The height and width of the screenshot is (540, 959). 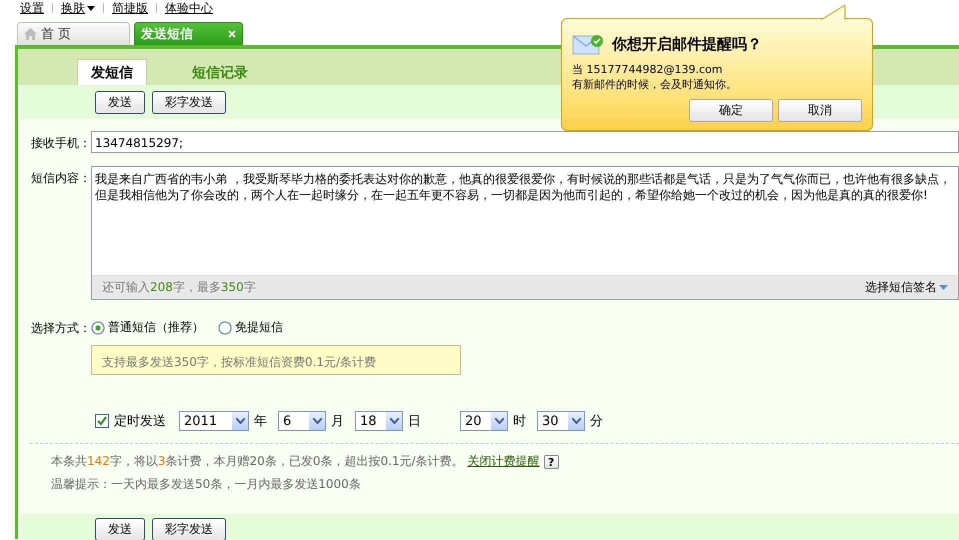 What do you see at coordinates (156, 327) in the screenshot?
I see `radio-label: 普通短信（推荐）` at bounding box center [156, 327].